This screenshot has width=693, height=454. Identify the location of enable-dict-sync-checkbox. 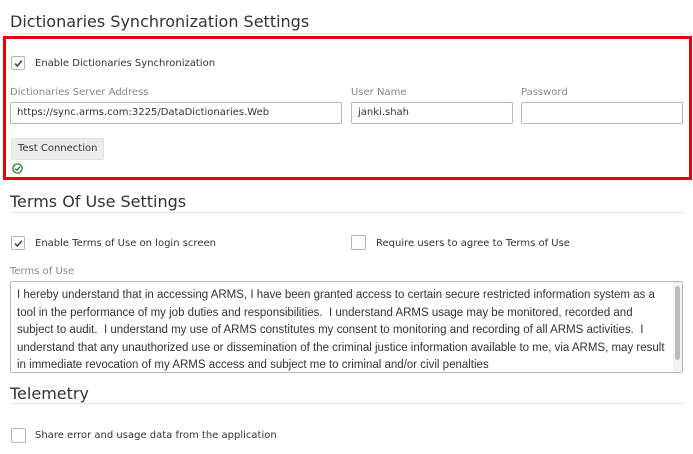
(18, 63).